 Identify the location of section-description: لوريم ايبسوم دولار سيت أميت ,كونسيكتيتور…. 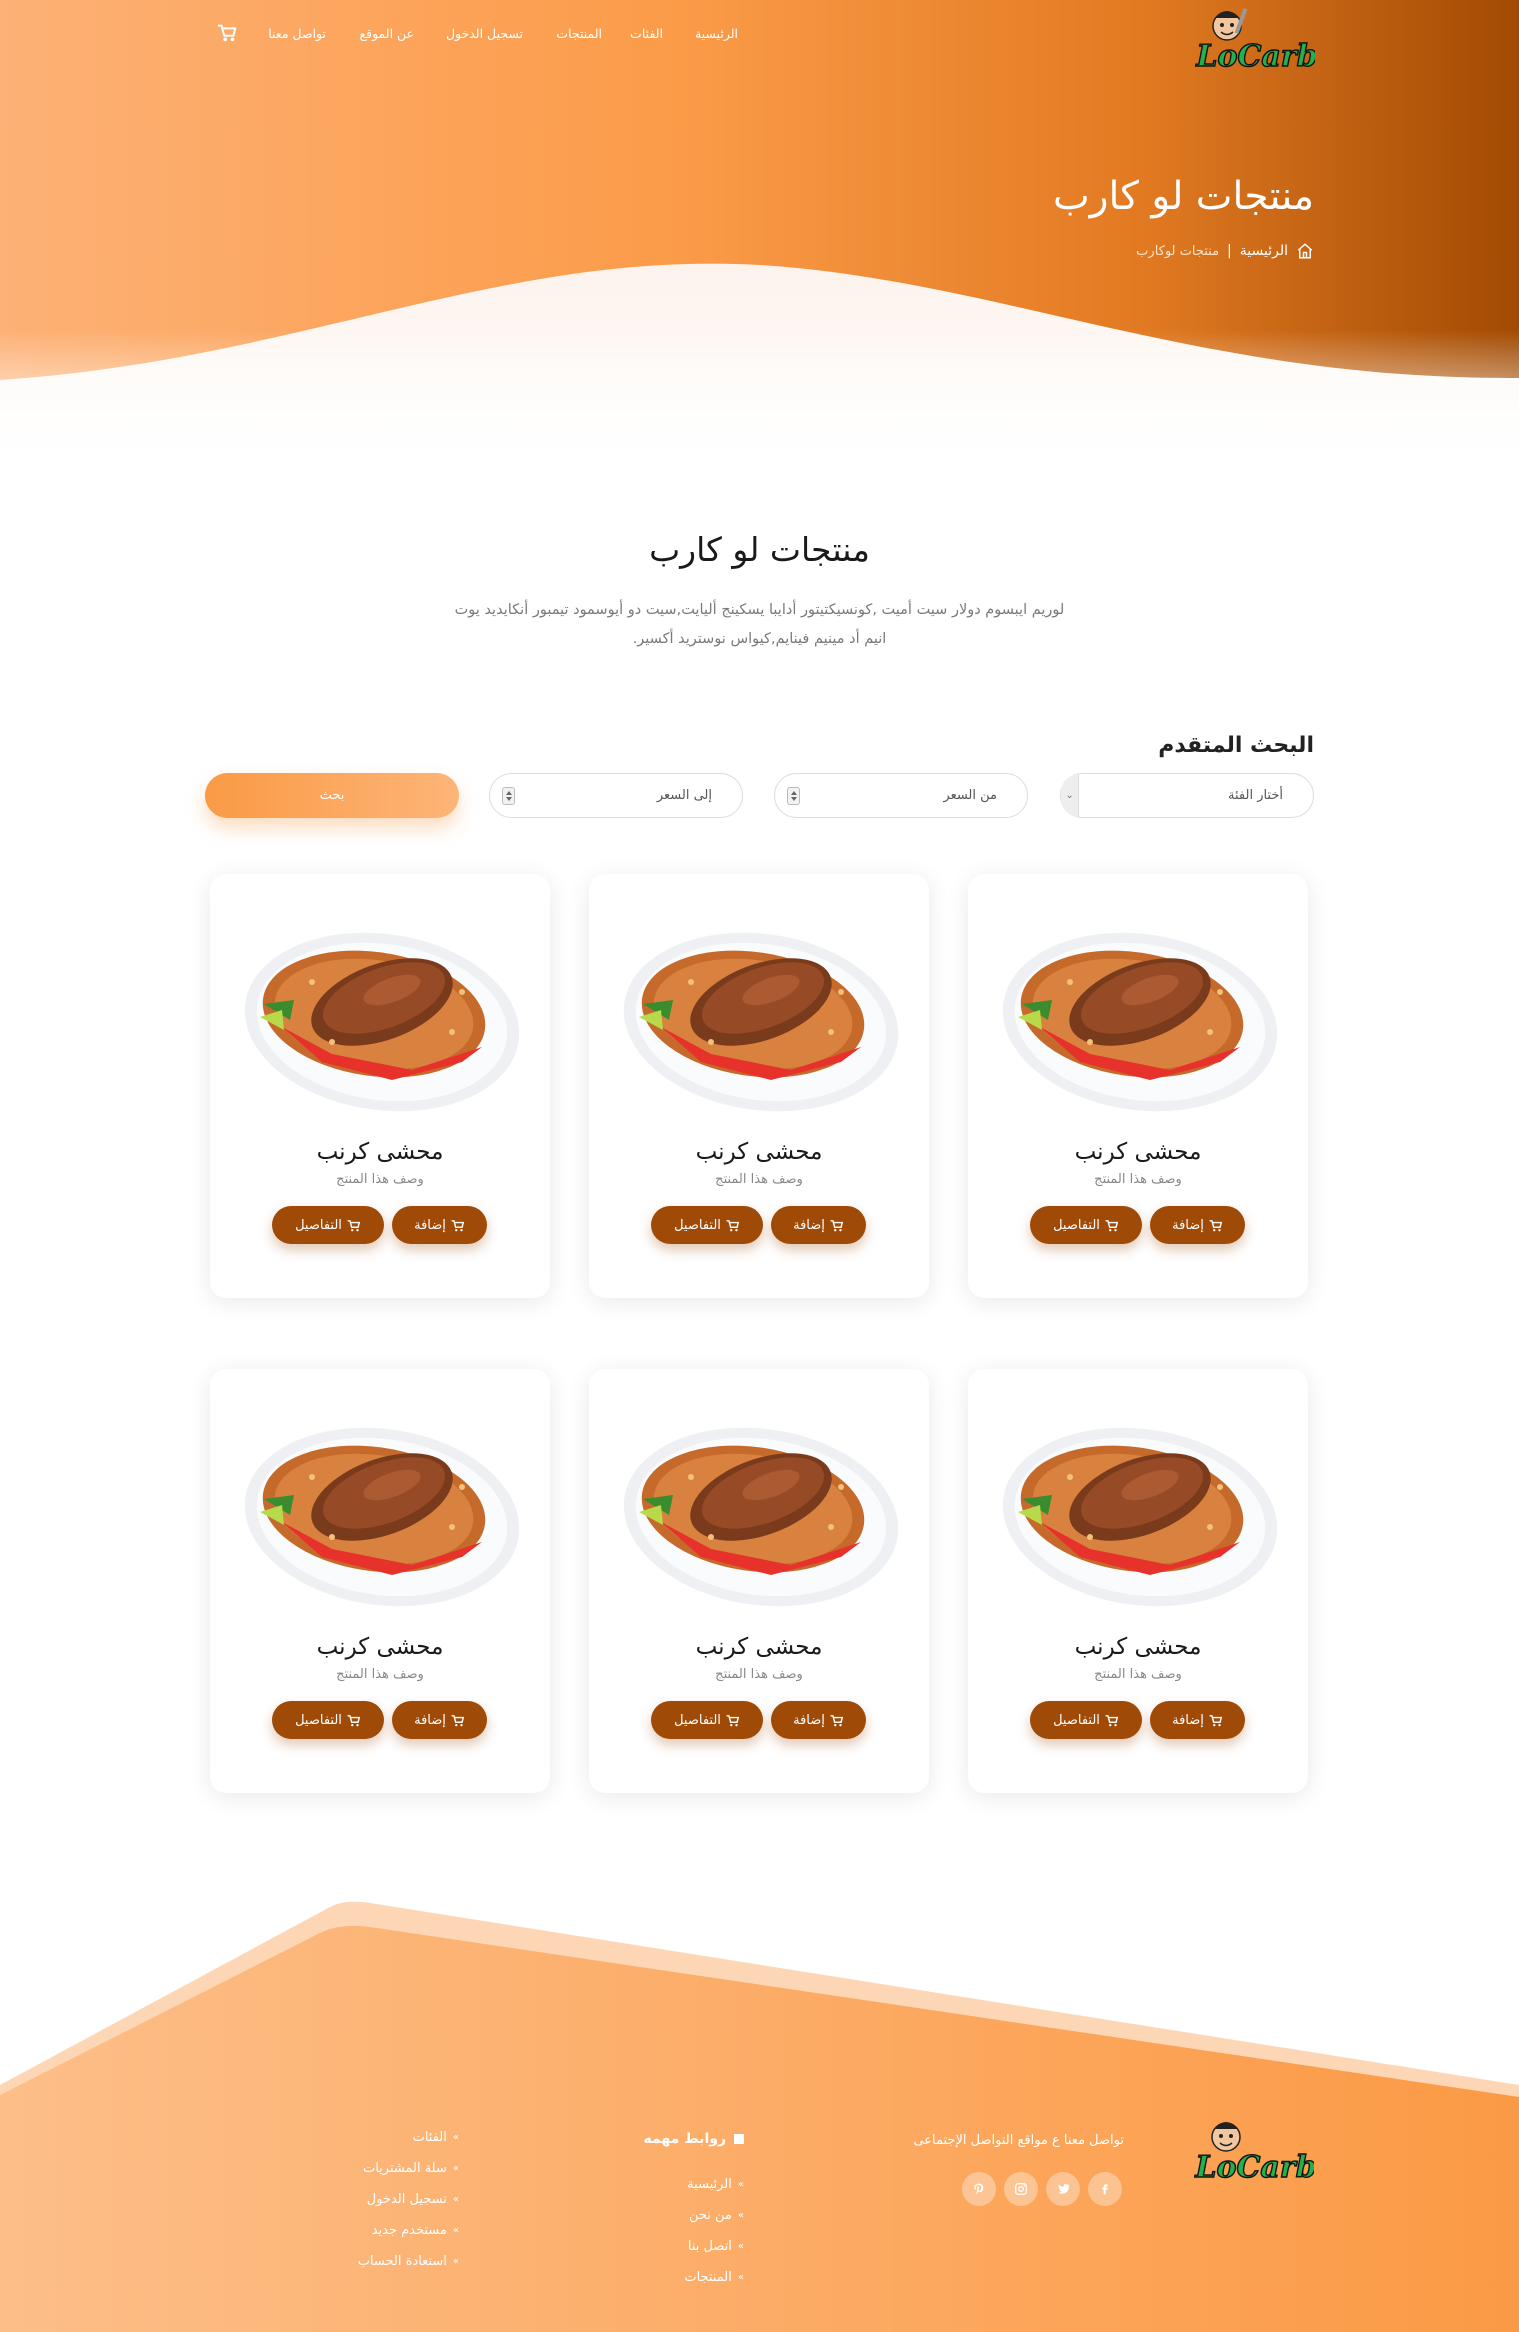
(759, 624).